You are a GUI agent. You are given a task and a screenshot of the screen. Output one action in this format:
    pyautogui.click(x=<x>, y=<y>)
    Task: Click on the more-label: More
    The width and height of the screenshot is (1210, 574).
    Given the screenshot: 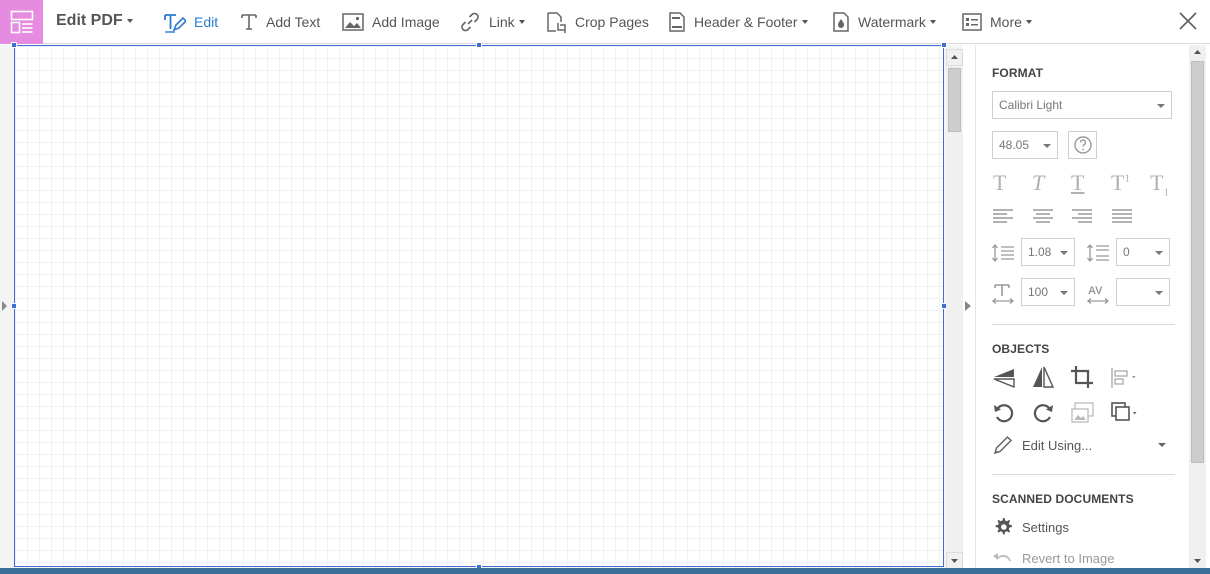 What is the action you would take?
    pyautogui.click(x=1006, y=22)
    